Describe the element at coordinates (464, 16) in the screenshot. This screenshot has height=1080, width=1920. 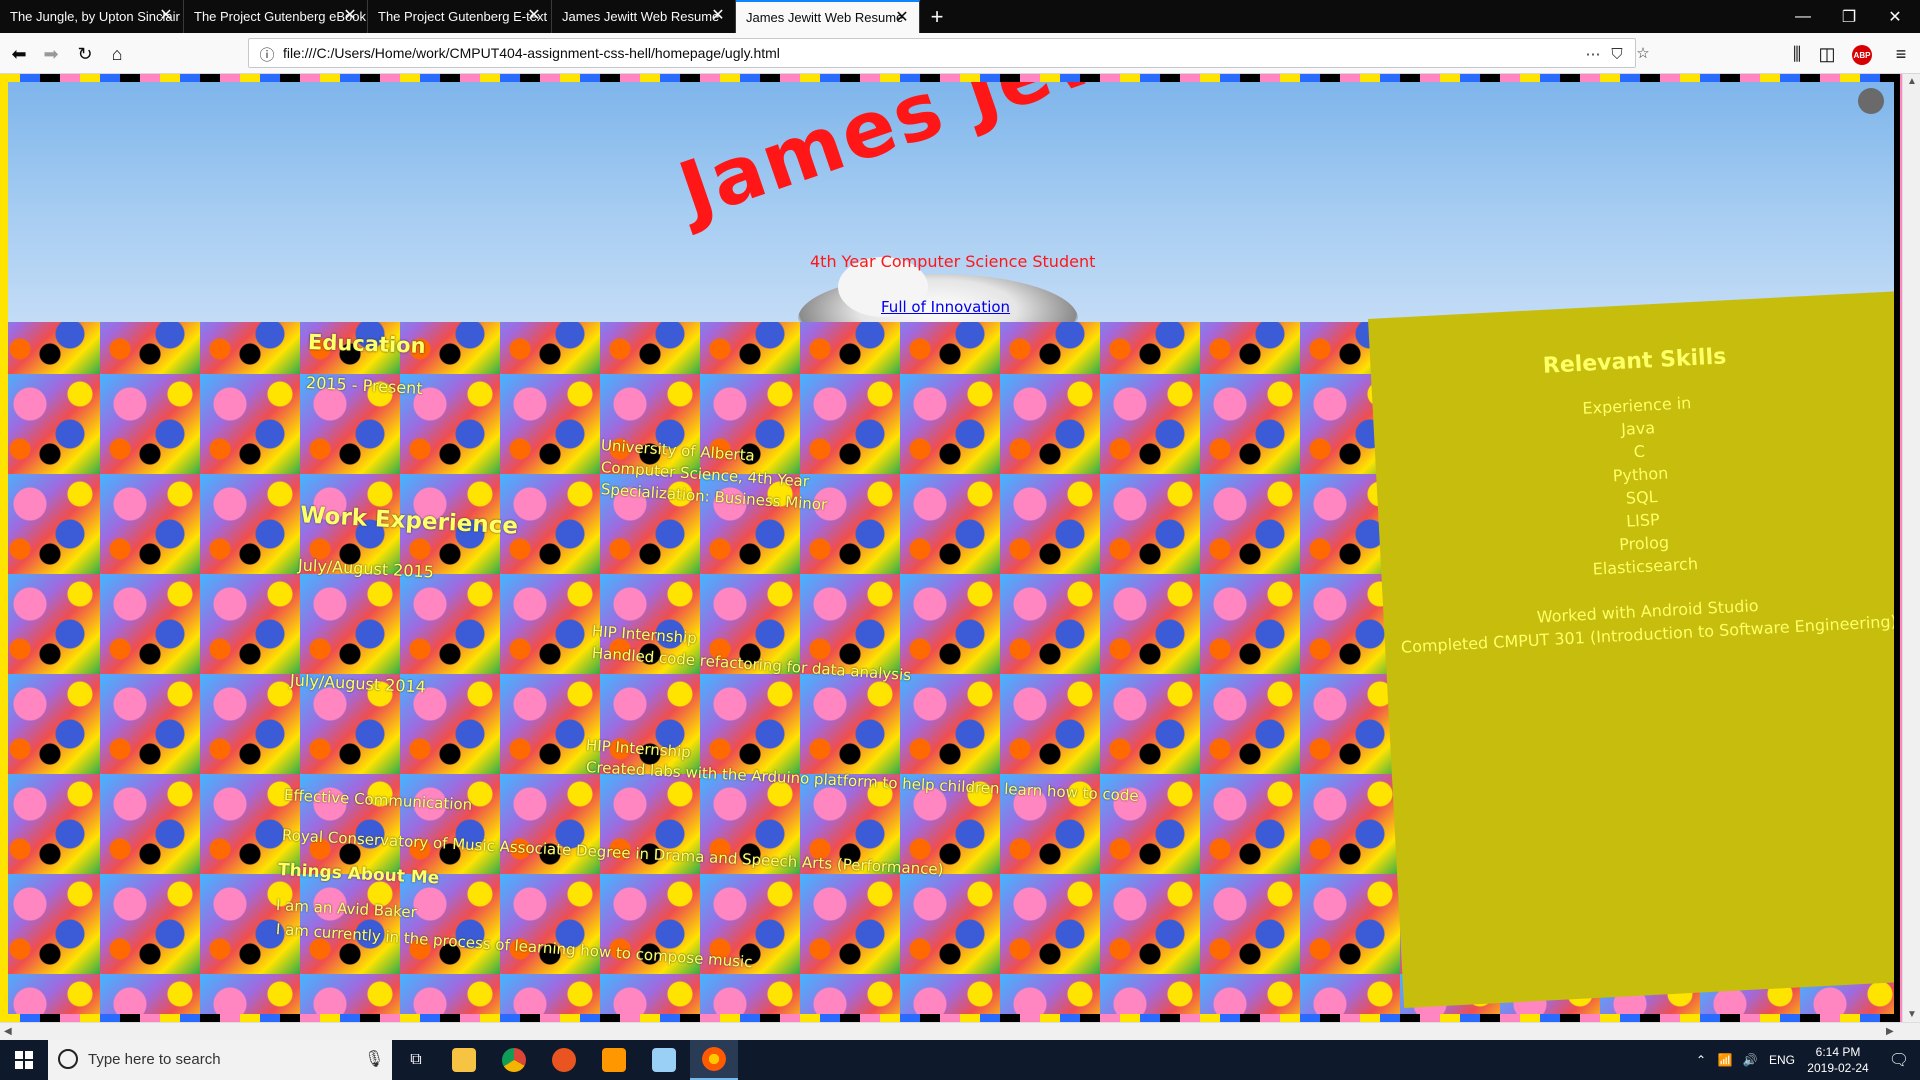
I see `tab-label: The Project Gutenberg E-text of Ol` at that location.